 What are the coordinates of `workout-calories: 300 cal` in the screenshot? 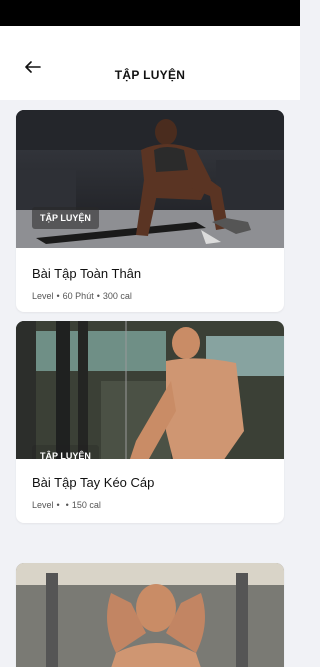 It's located at (117, 296).